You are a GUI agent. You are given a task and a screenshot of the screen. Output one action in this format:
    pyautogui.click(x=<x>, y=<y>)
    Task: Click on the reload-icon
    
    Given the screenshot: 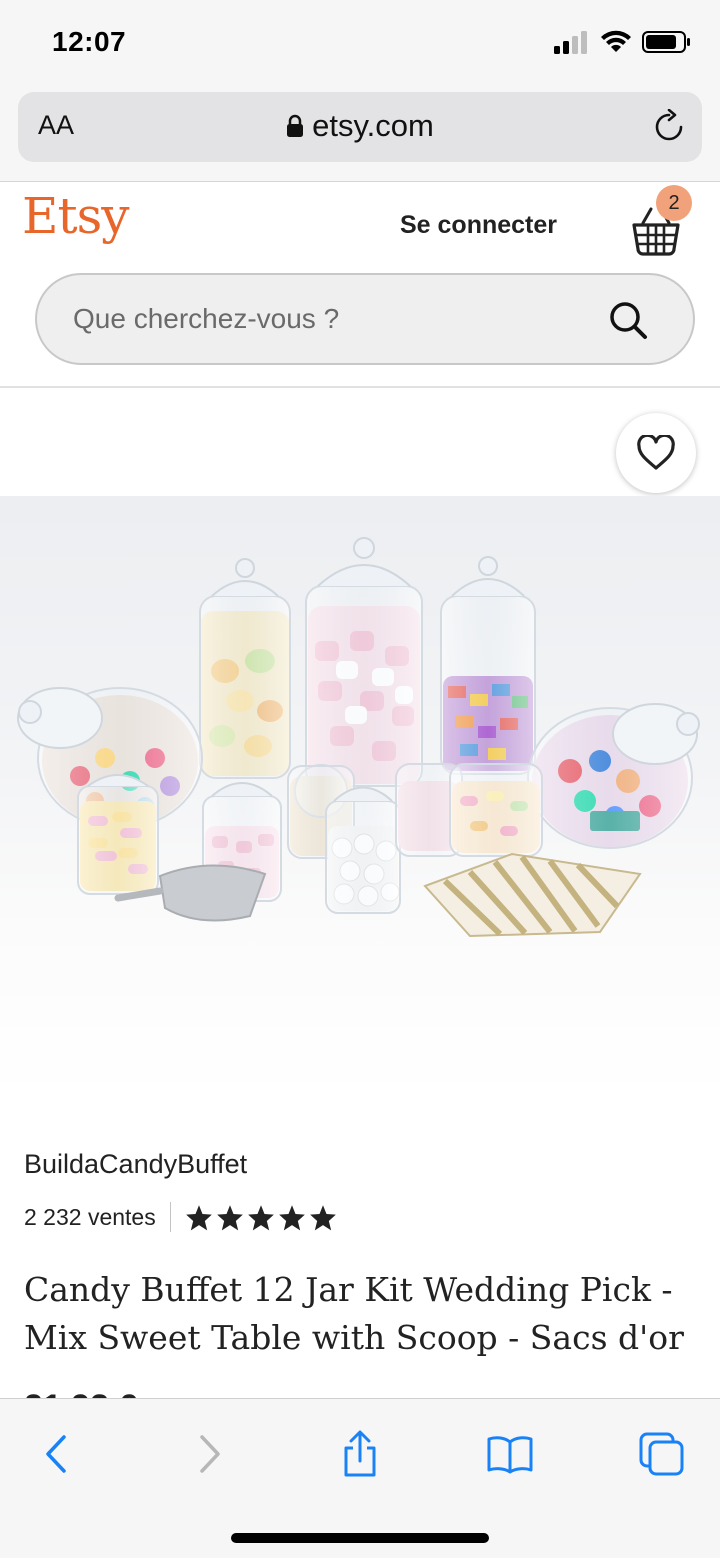 What is the action you would take?
    pyautogui.click(x=669, y=127)
    